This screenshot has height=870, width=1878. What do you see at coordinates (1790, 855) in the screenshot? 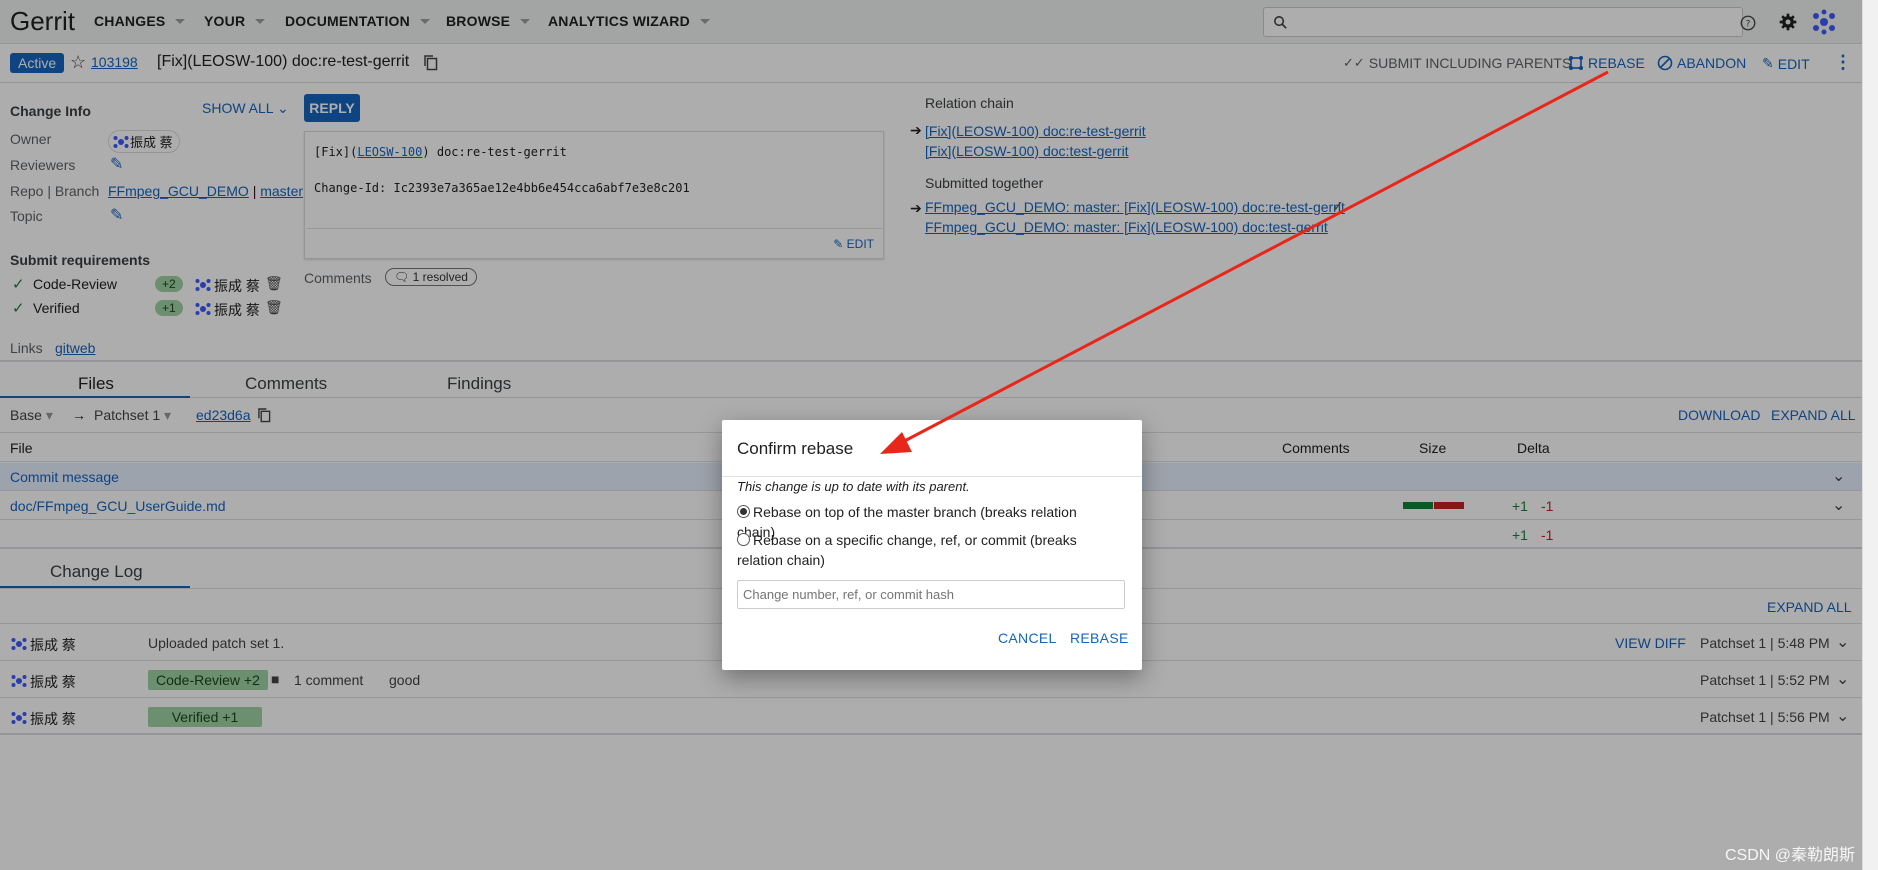
I see `watermark: CSDN @秦勒朗斯` at bounding box center [1790, 855].